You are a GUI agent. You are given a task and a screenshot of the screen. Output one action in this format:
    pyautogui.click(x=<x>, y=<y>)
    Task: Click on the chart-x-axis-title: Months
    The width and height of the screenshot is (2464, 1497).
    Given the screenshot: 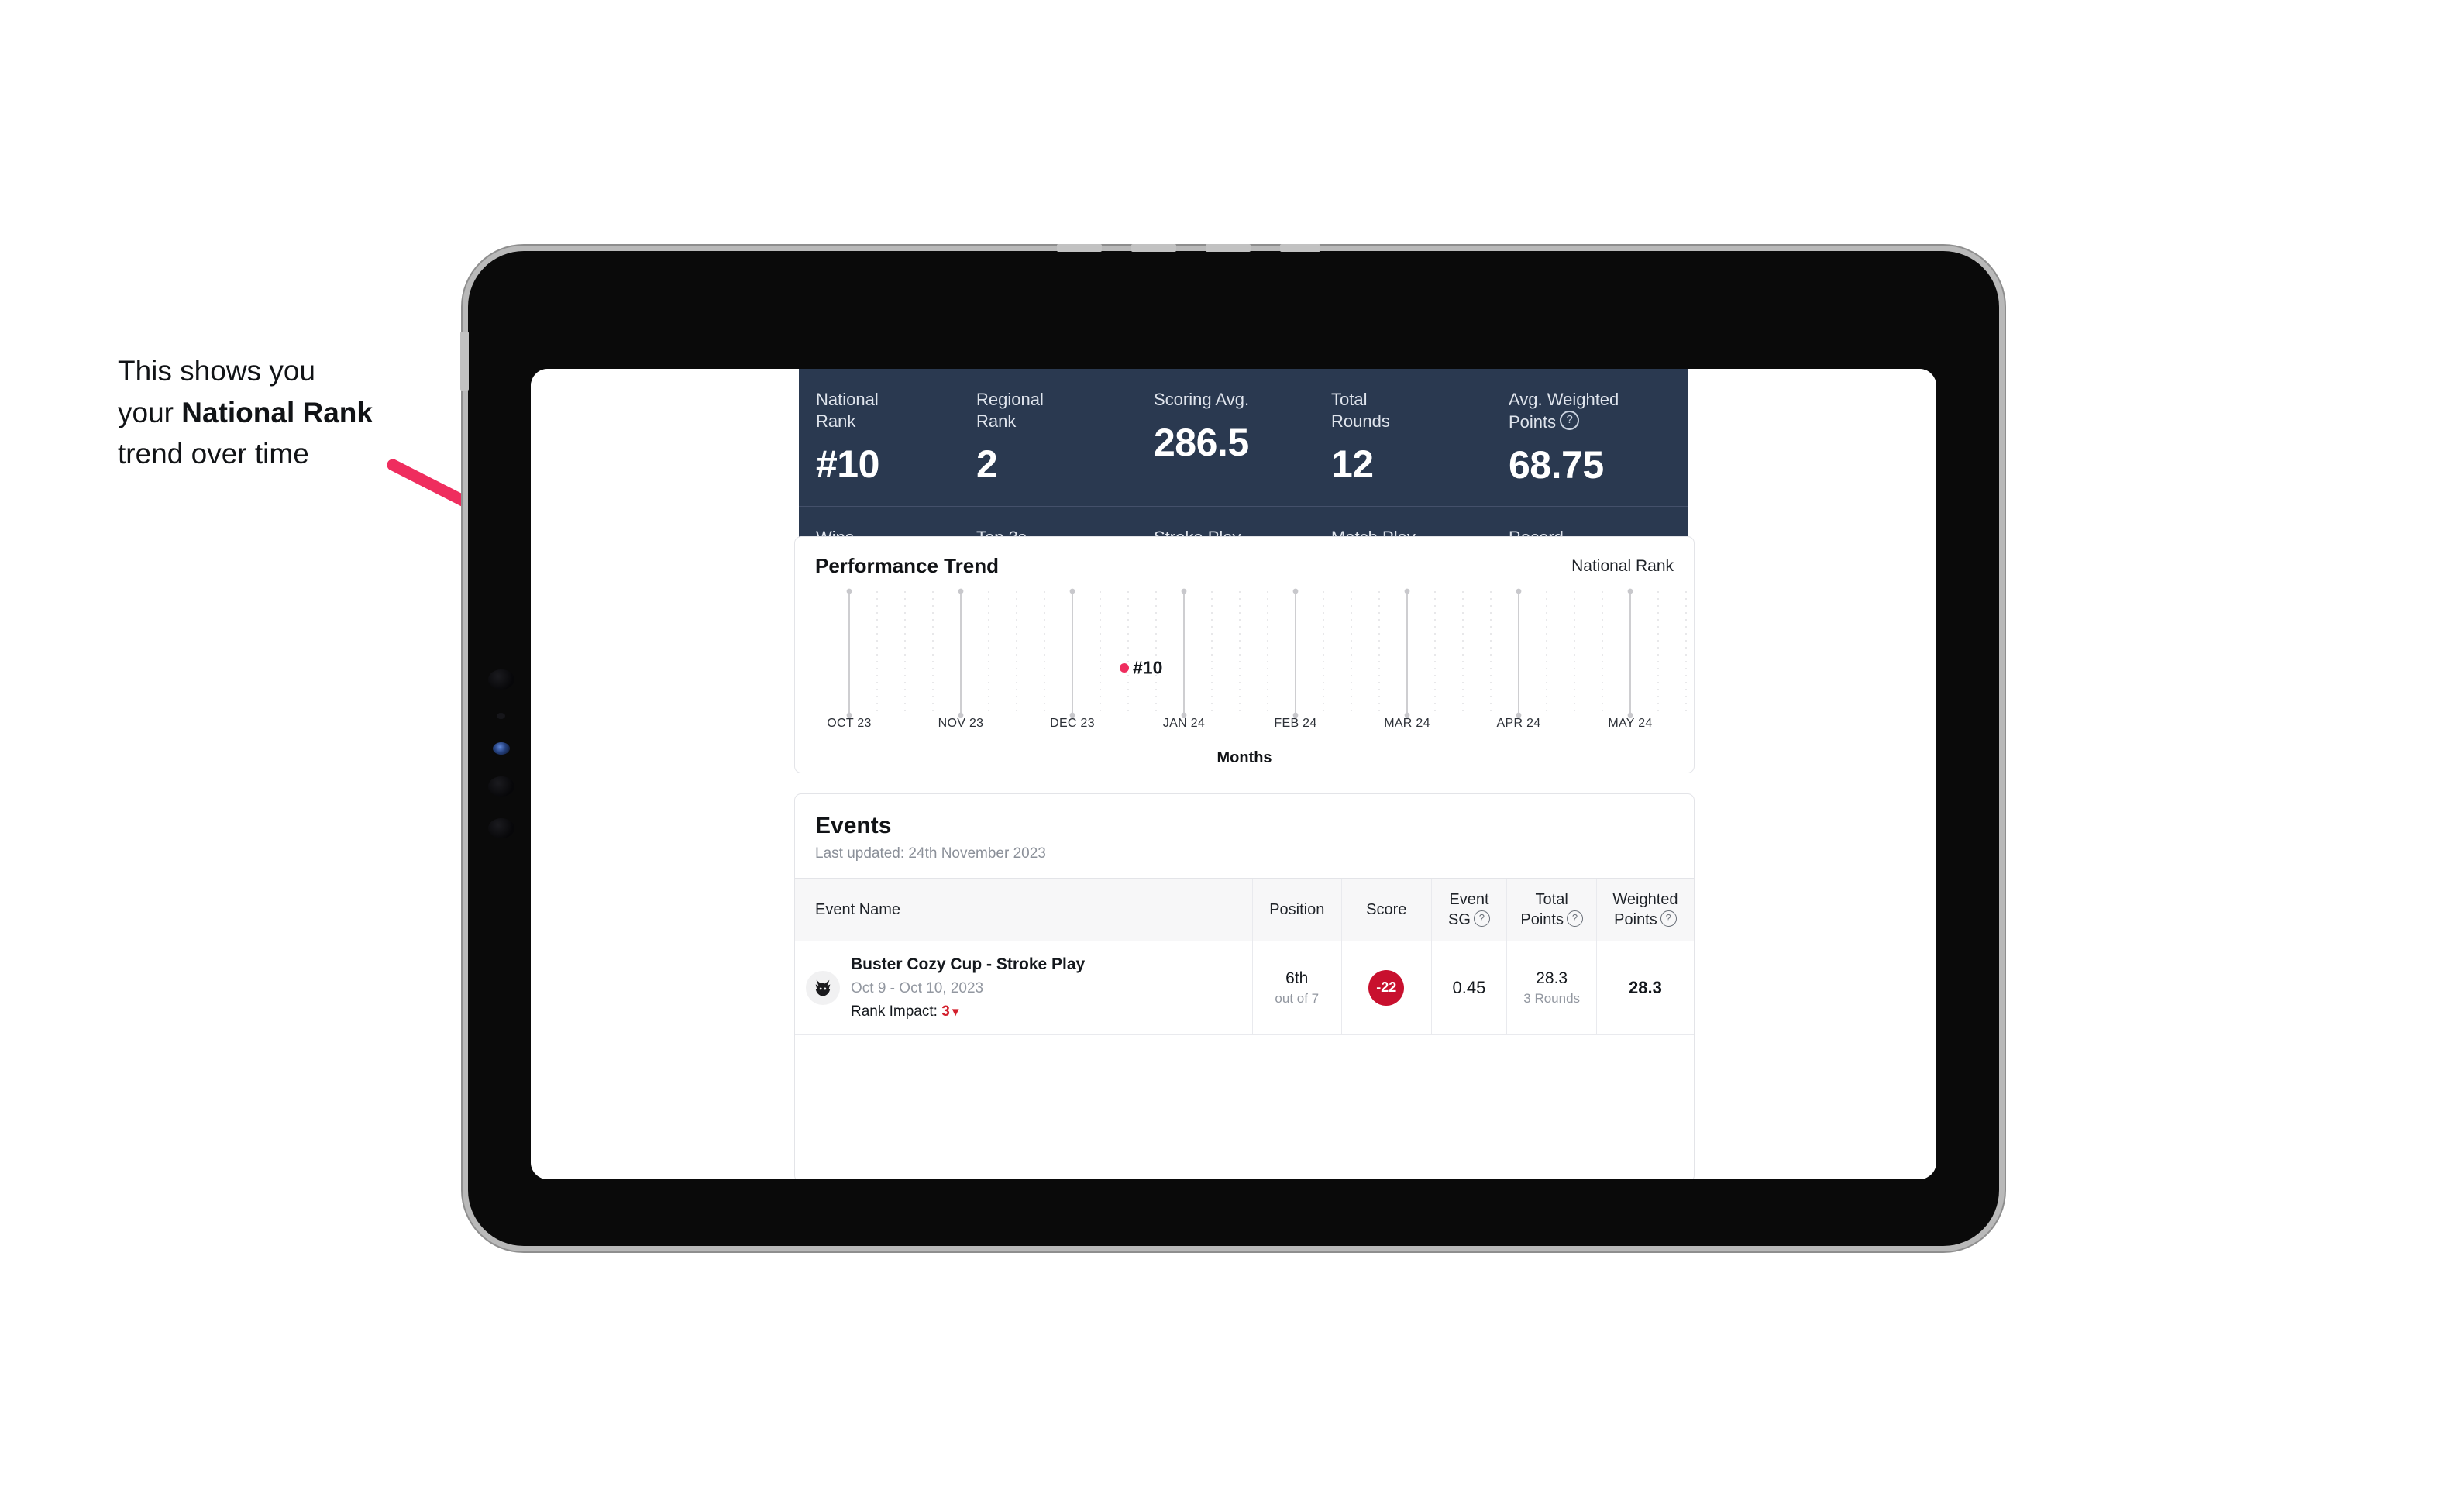 What is the action you would take?
    pyautogui.click(x=1244, y=757)
    